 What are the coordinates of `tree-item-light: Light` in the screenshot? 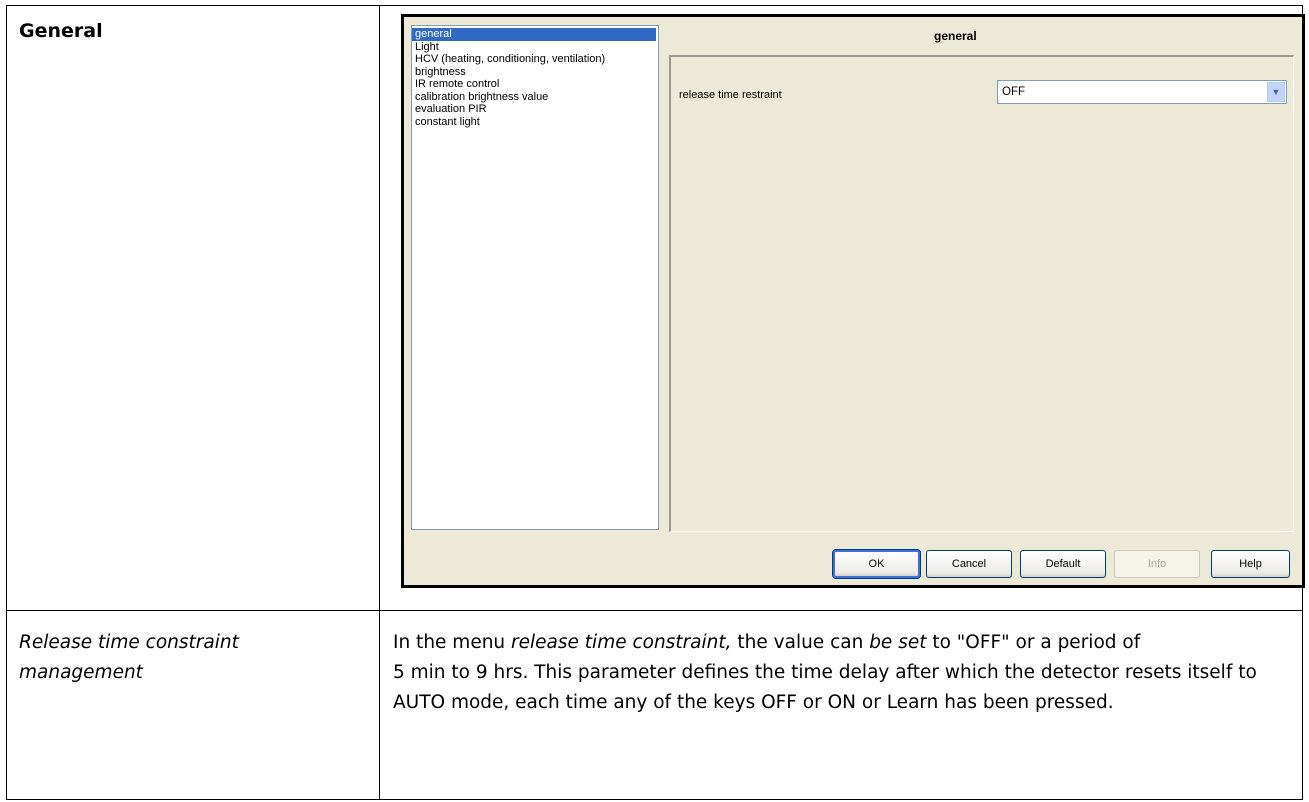 It's located at (535, 47).